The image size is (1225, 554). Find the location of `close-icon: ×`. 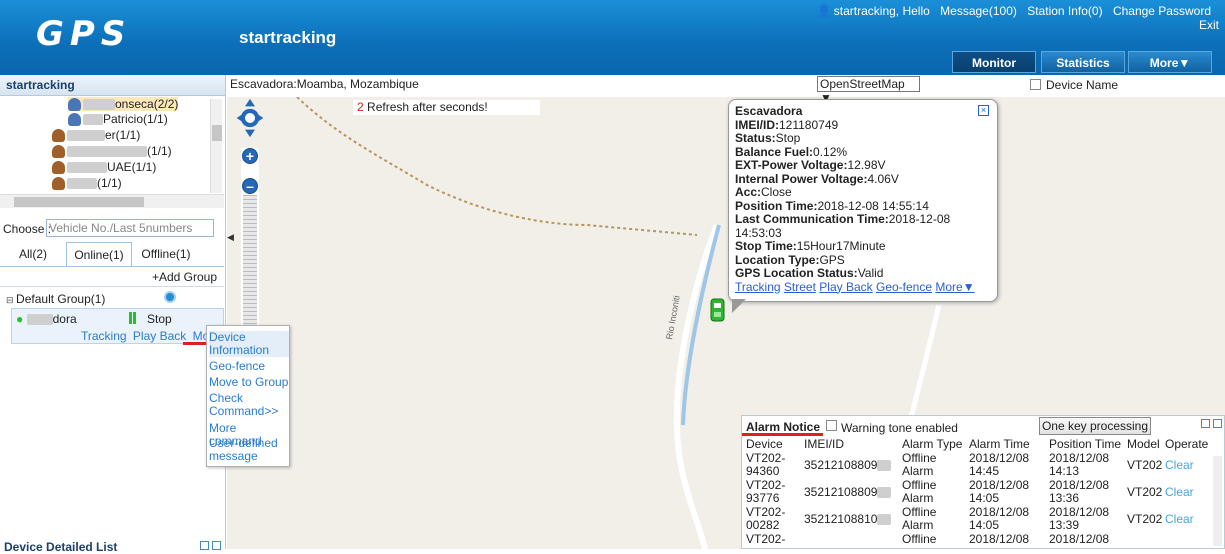

close-icon: × is located at coordinates (983, 110).